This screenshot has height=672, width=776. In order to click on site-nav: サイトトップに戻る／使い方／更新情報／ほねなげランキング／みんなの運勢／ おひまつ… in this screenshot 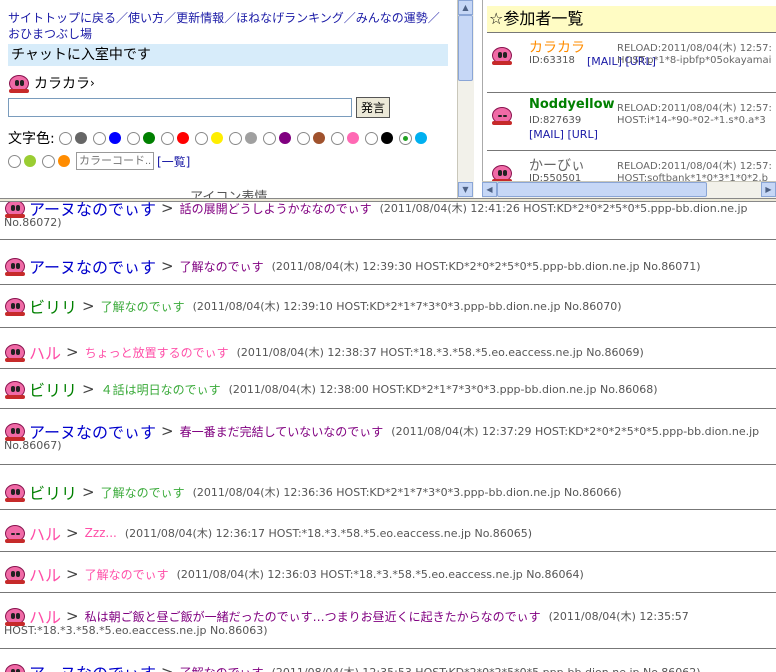, I will do `click(224, 26)`.